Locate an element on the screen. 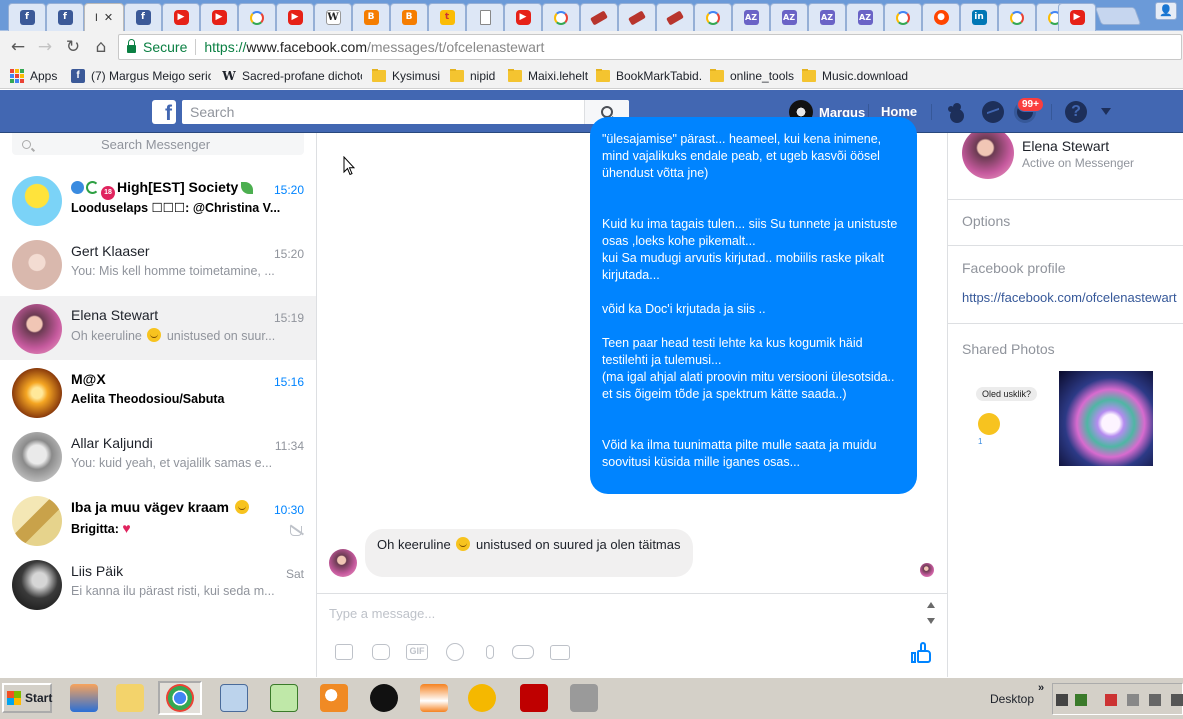  tray-up-arrow-icon is located at coordinates (1062, 700).